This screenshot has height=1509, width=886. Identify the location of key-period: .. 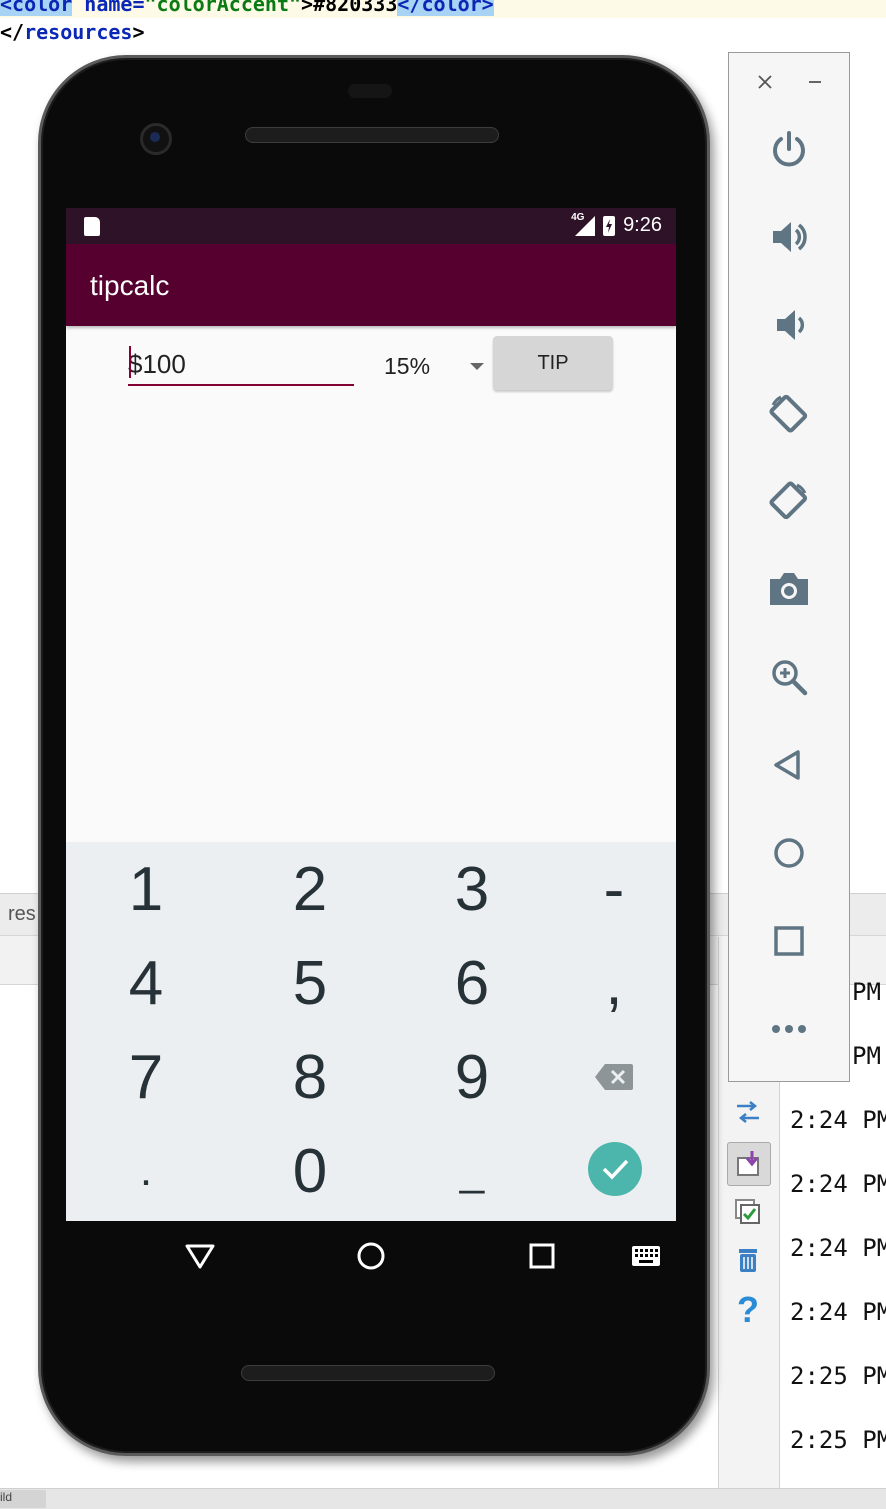
(146, 1171).